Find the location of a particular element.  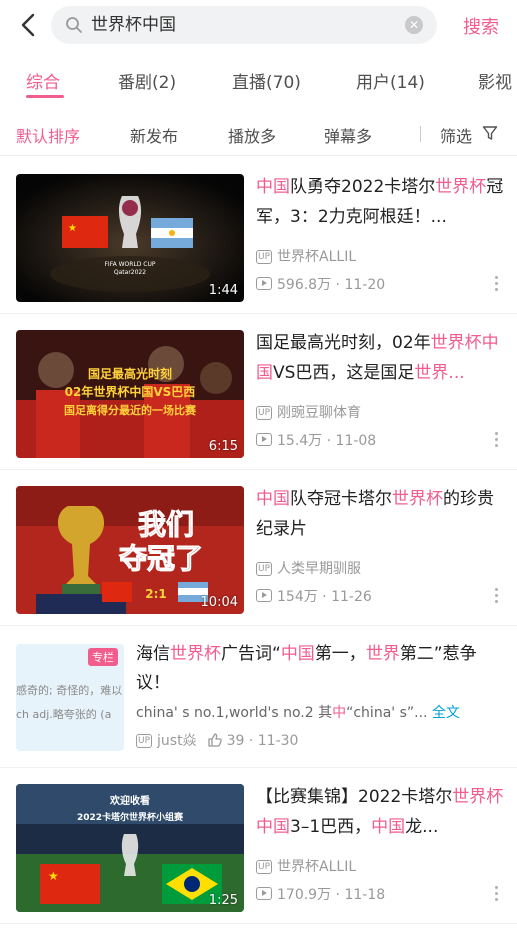

stats-row: 15.4万 · 11-08 is located at coordinates (316, 440).